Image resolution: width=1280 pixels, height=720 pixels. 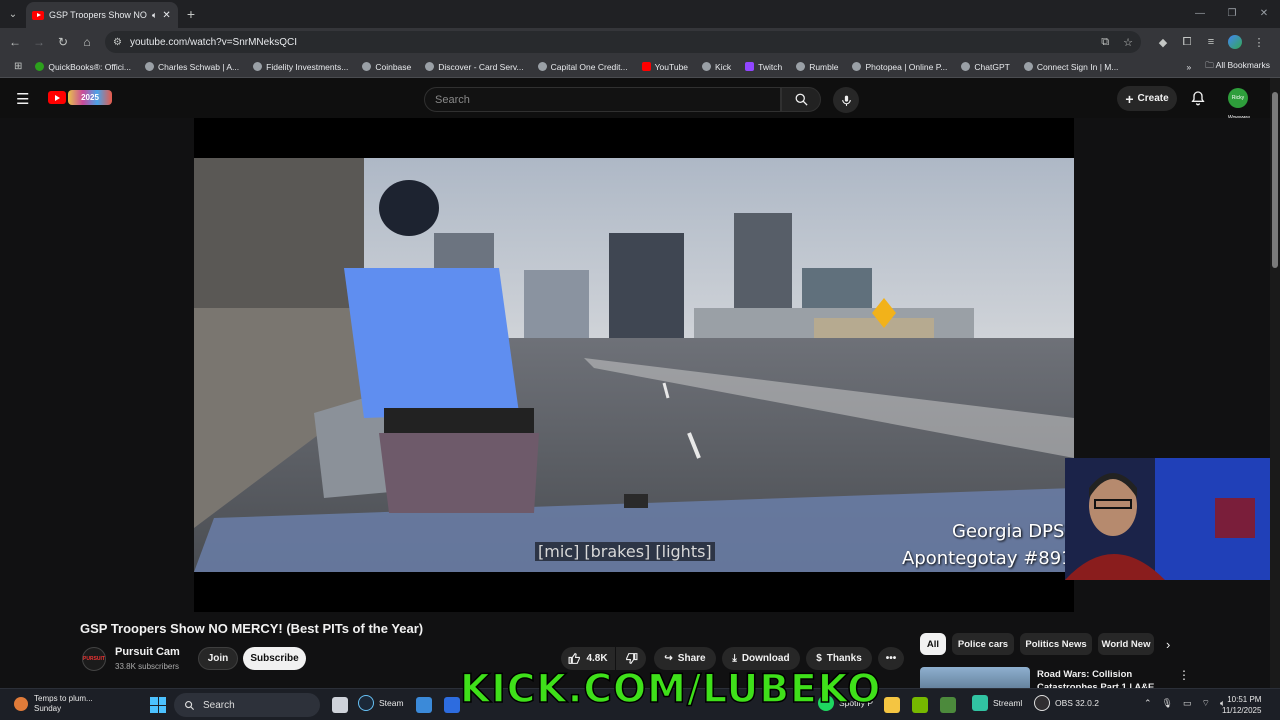 I want to click on tray-mic-icon: 🎙︎, so click(x=1167, y=703).